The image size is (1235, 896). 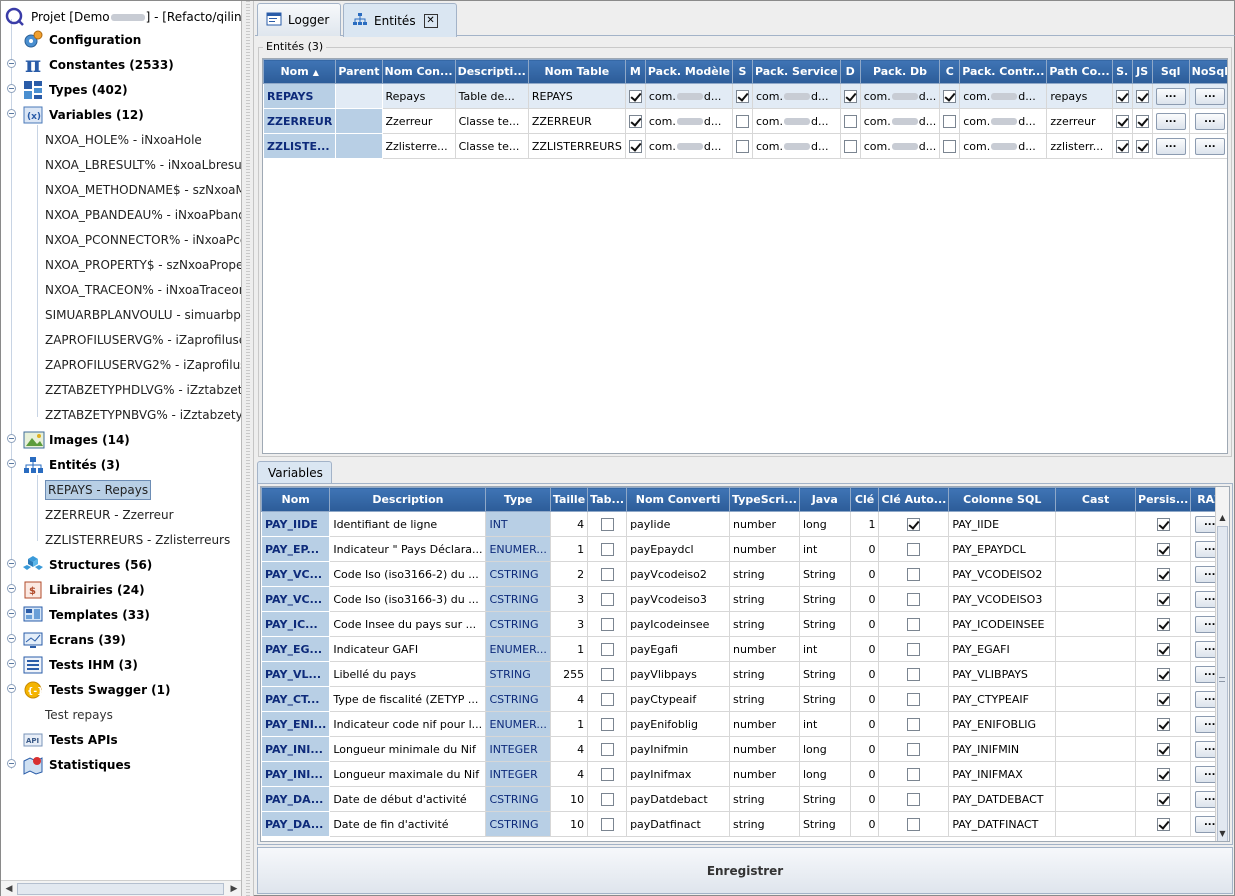 I want to click on table-cell: 4, so click(x=569, y=699).